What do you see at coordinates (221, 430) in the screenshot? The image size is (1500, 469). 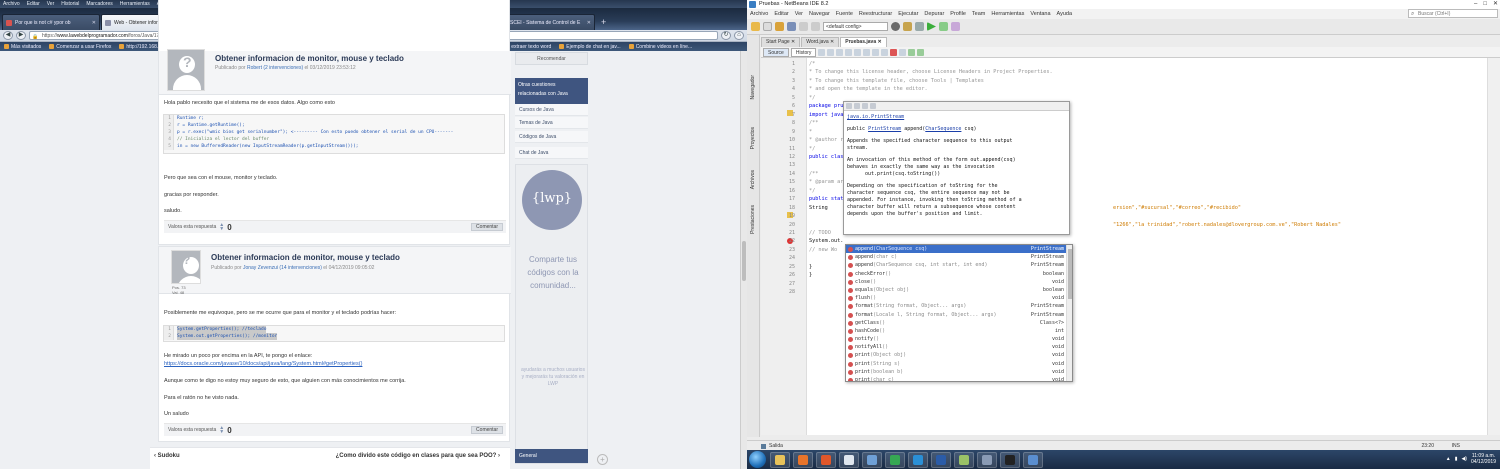 I see `vote-arrows: ▲ ▼` at bounding box center [221, 430].